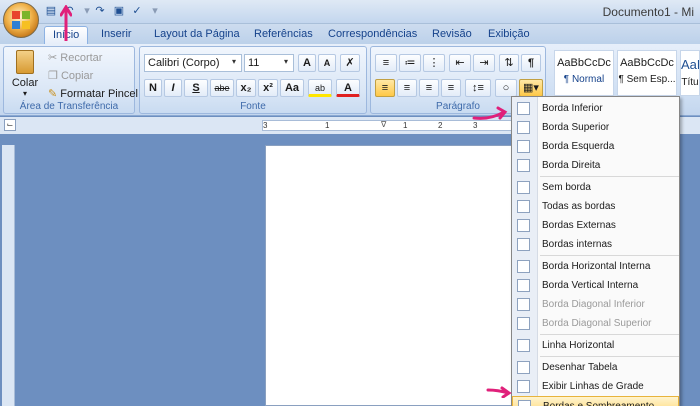  Describe the element at coordinates (523, 345) in the screenshot. I see `horizontal-line-icon` at that location.